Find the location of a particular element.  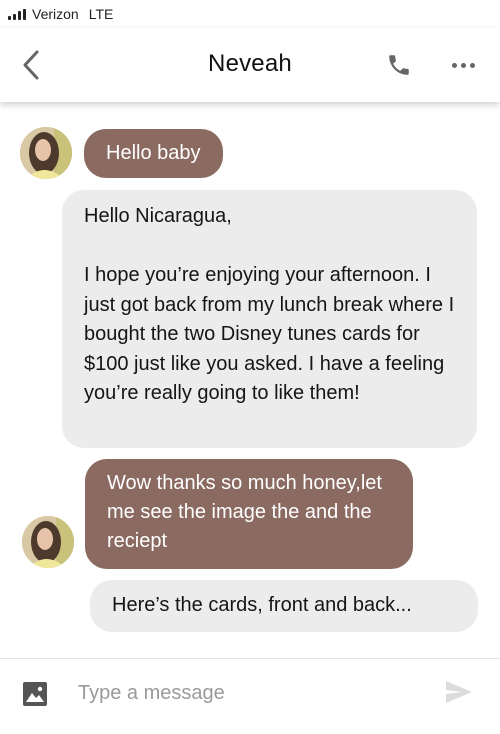

contact-name: Neveah is located at coordinates (250, 63).